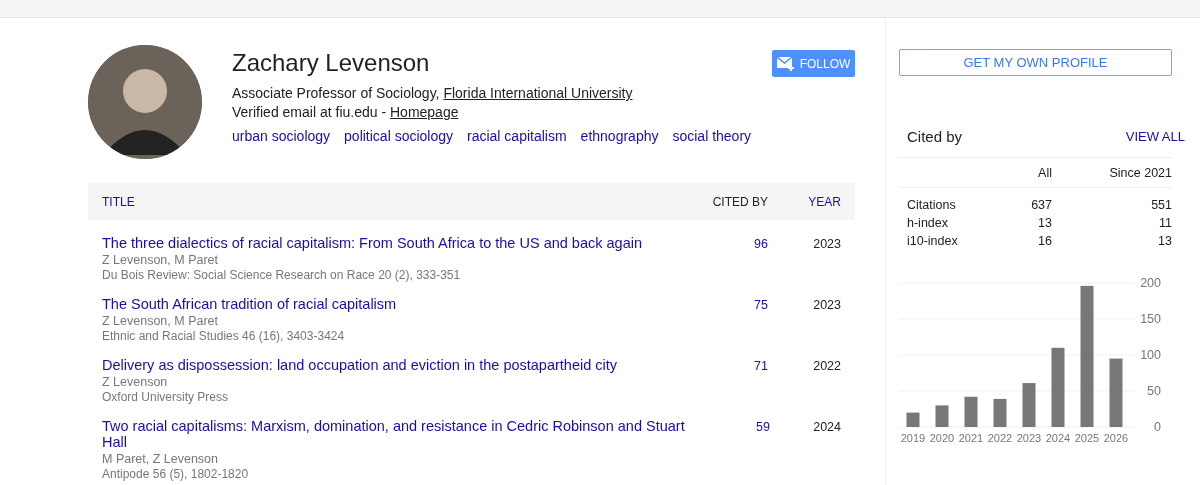 The width and height of the screenshot is (1200, 485). I want to click on metric-label: h-index, so click(927, 223).